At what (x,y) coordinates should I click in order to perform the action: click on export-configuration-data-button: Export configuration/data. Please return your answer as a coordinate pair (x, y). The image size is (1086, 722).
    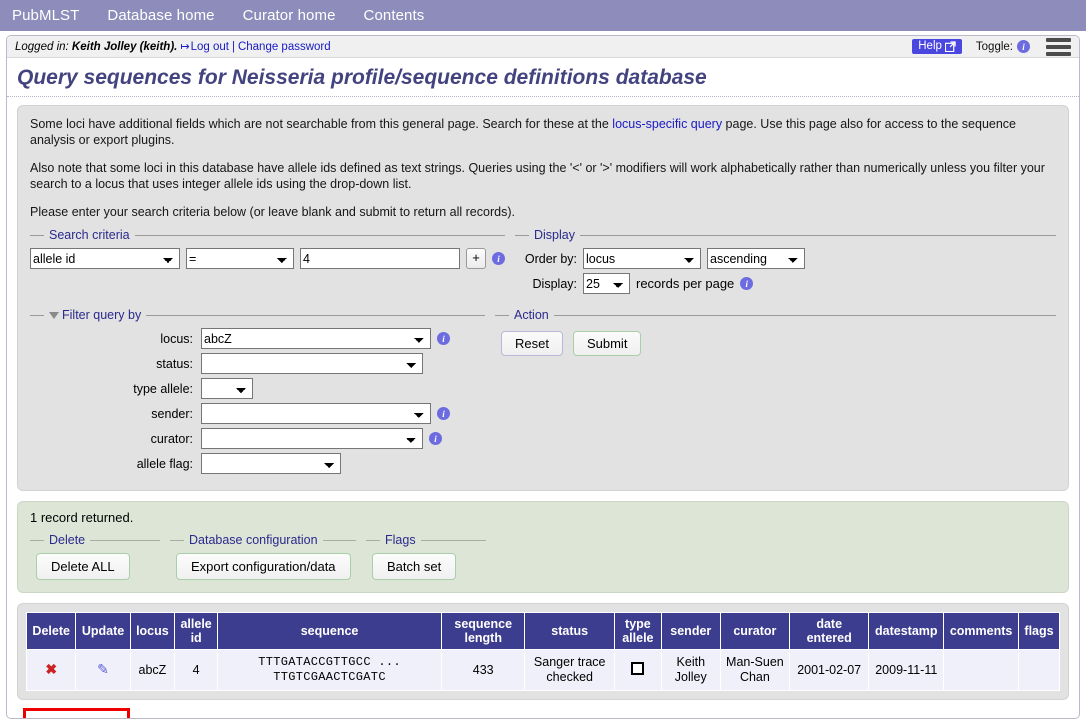
    Looking at the image, I should click on (263, 566).